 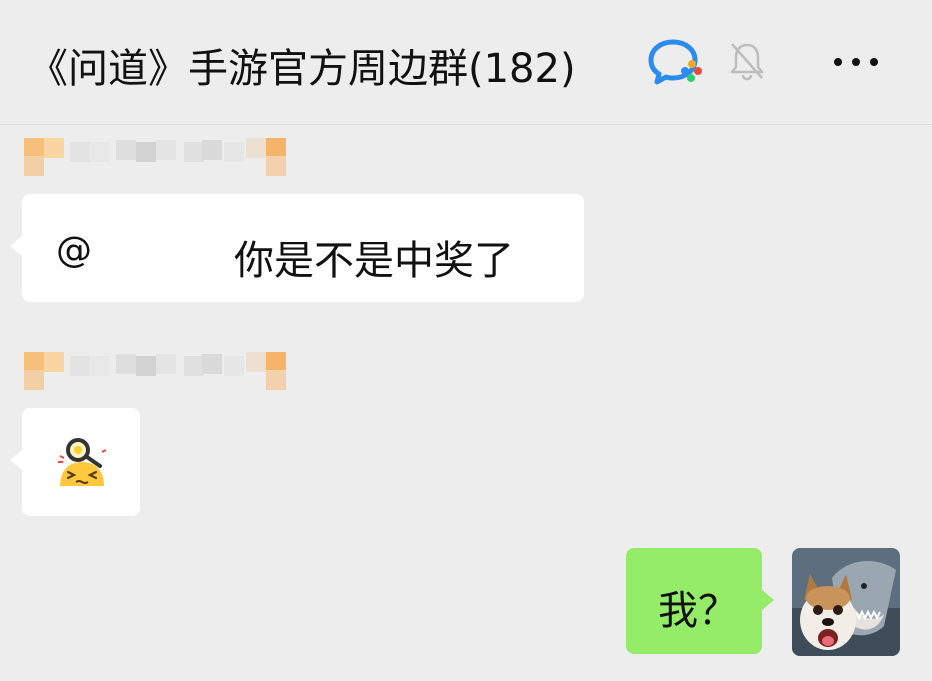 I want to click on message-bubble-outgoing: 我？, so click(x=700, y=601).